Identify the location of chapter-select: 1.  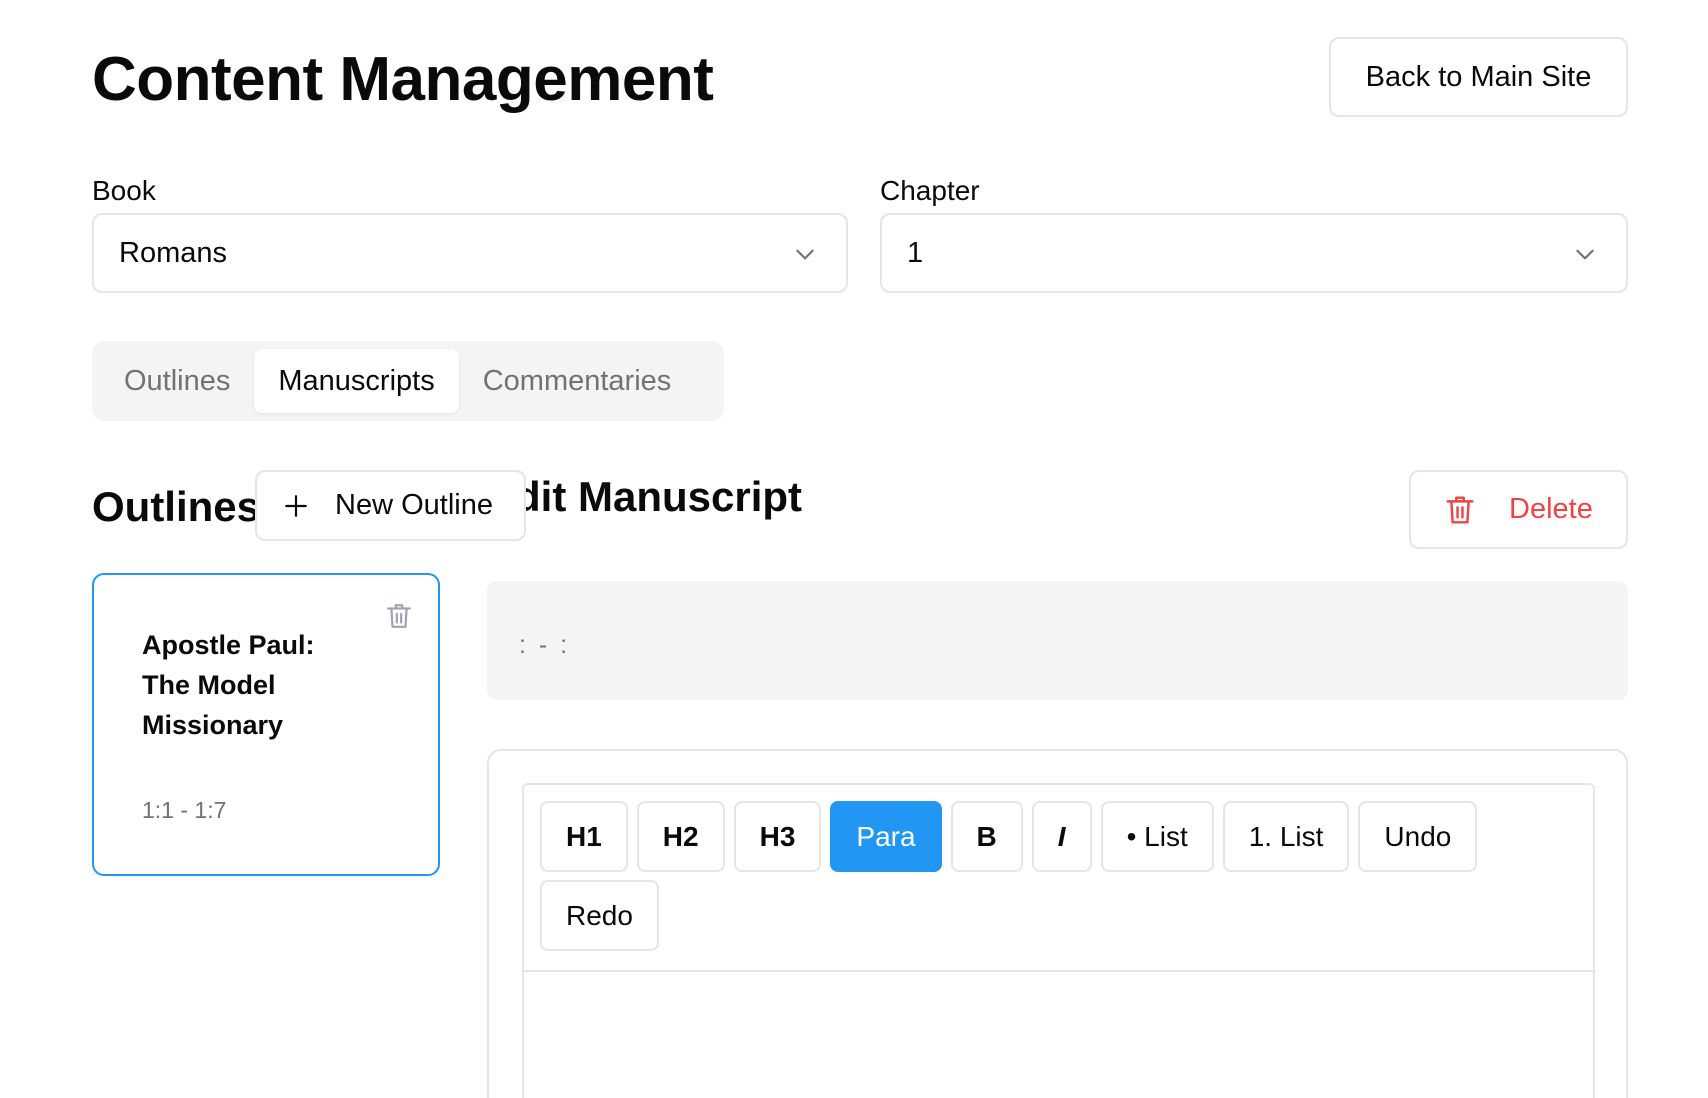
(1254, 253).